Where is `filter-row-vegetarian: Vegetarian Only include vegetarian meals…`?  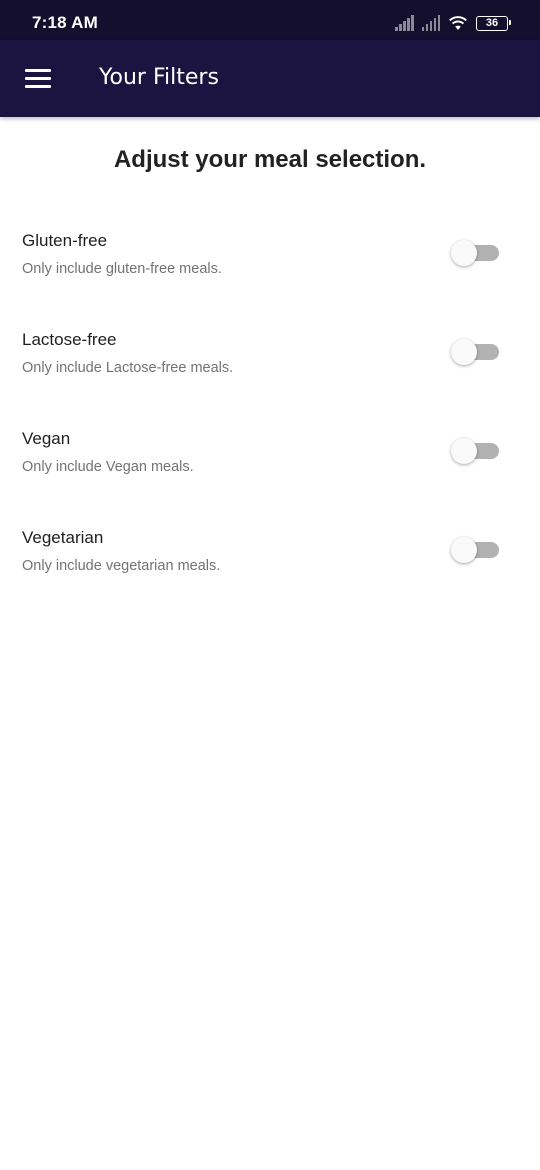 filter-row-vegetarian: Vegetarian Only include vegetarian meals… is located at coordinates (270, 568).